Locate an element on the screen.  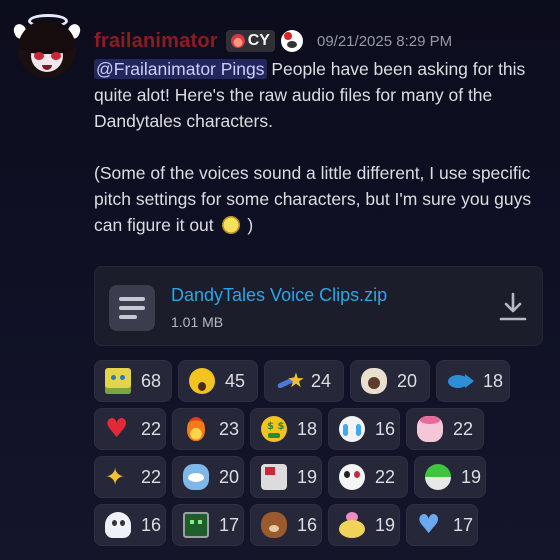
message-header: frailanimator CY 09/21/2025 8:29 PM is located at coordinates (273, 41).